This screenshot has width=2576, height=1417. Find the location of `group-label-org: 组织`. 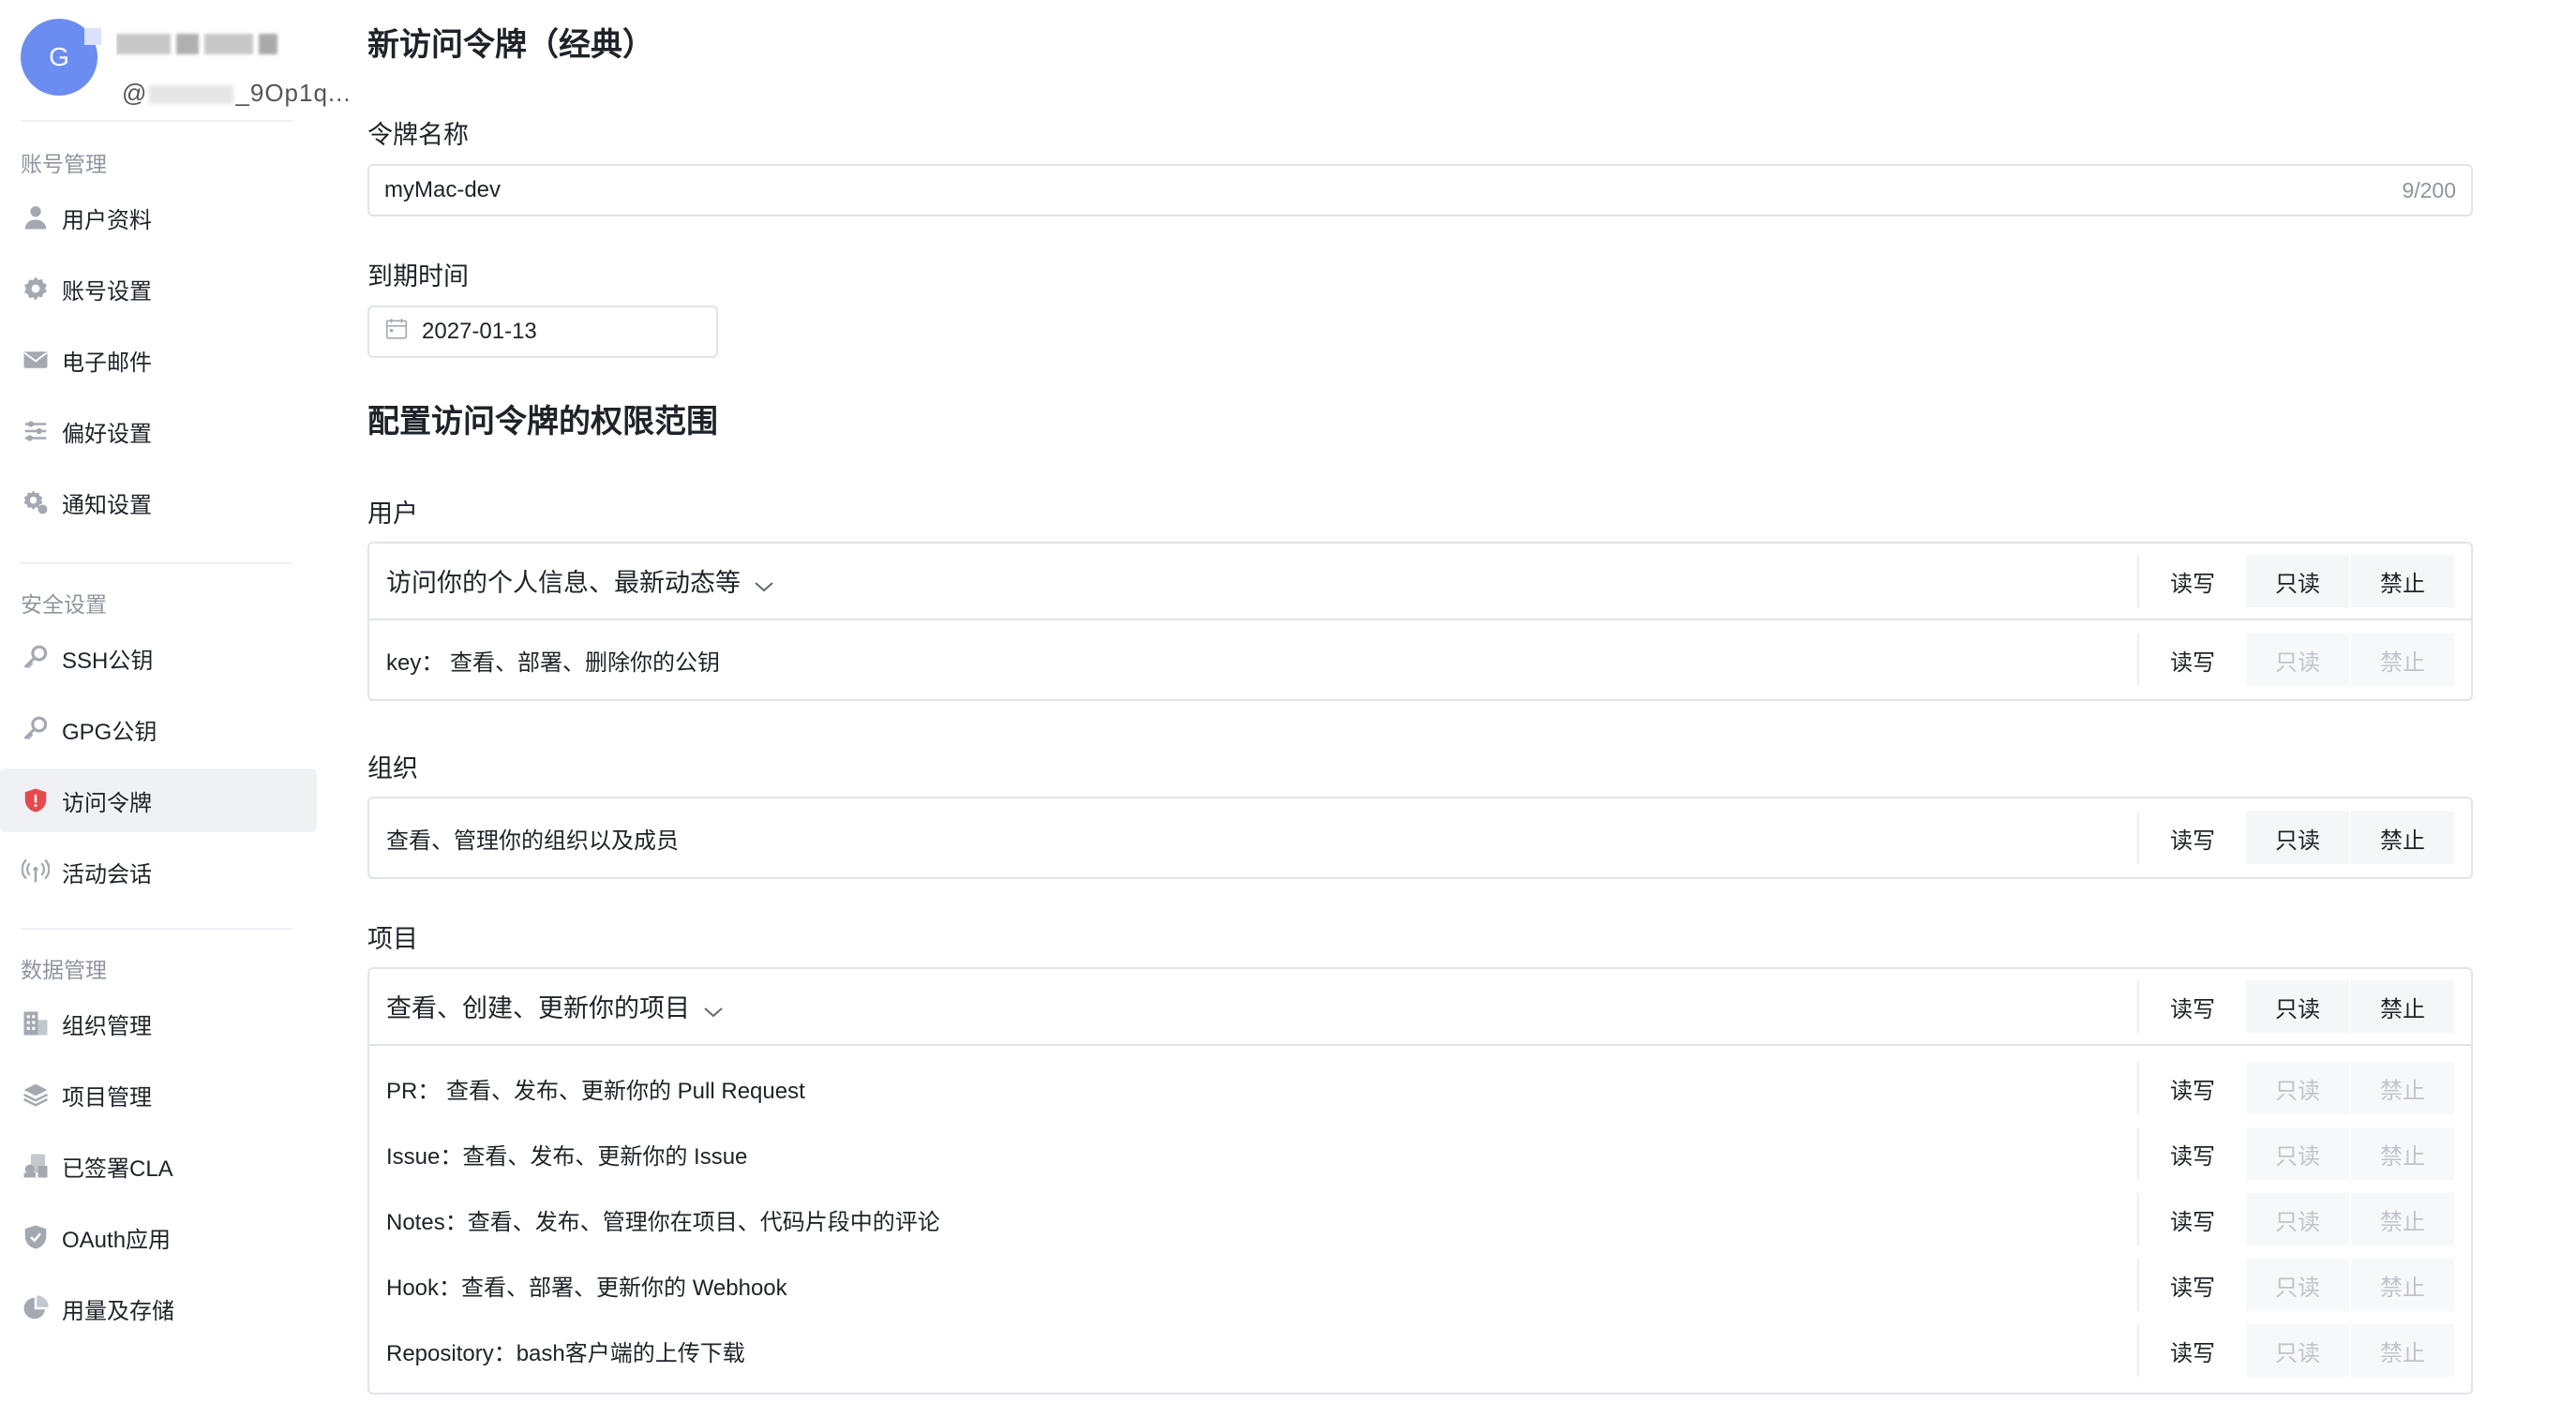

group-label-org: 组织 is located at coordinates (393, 768).